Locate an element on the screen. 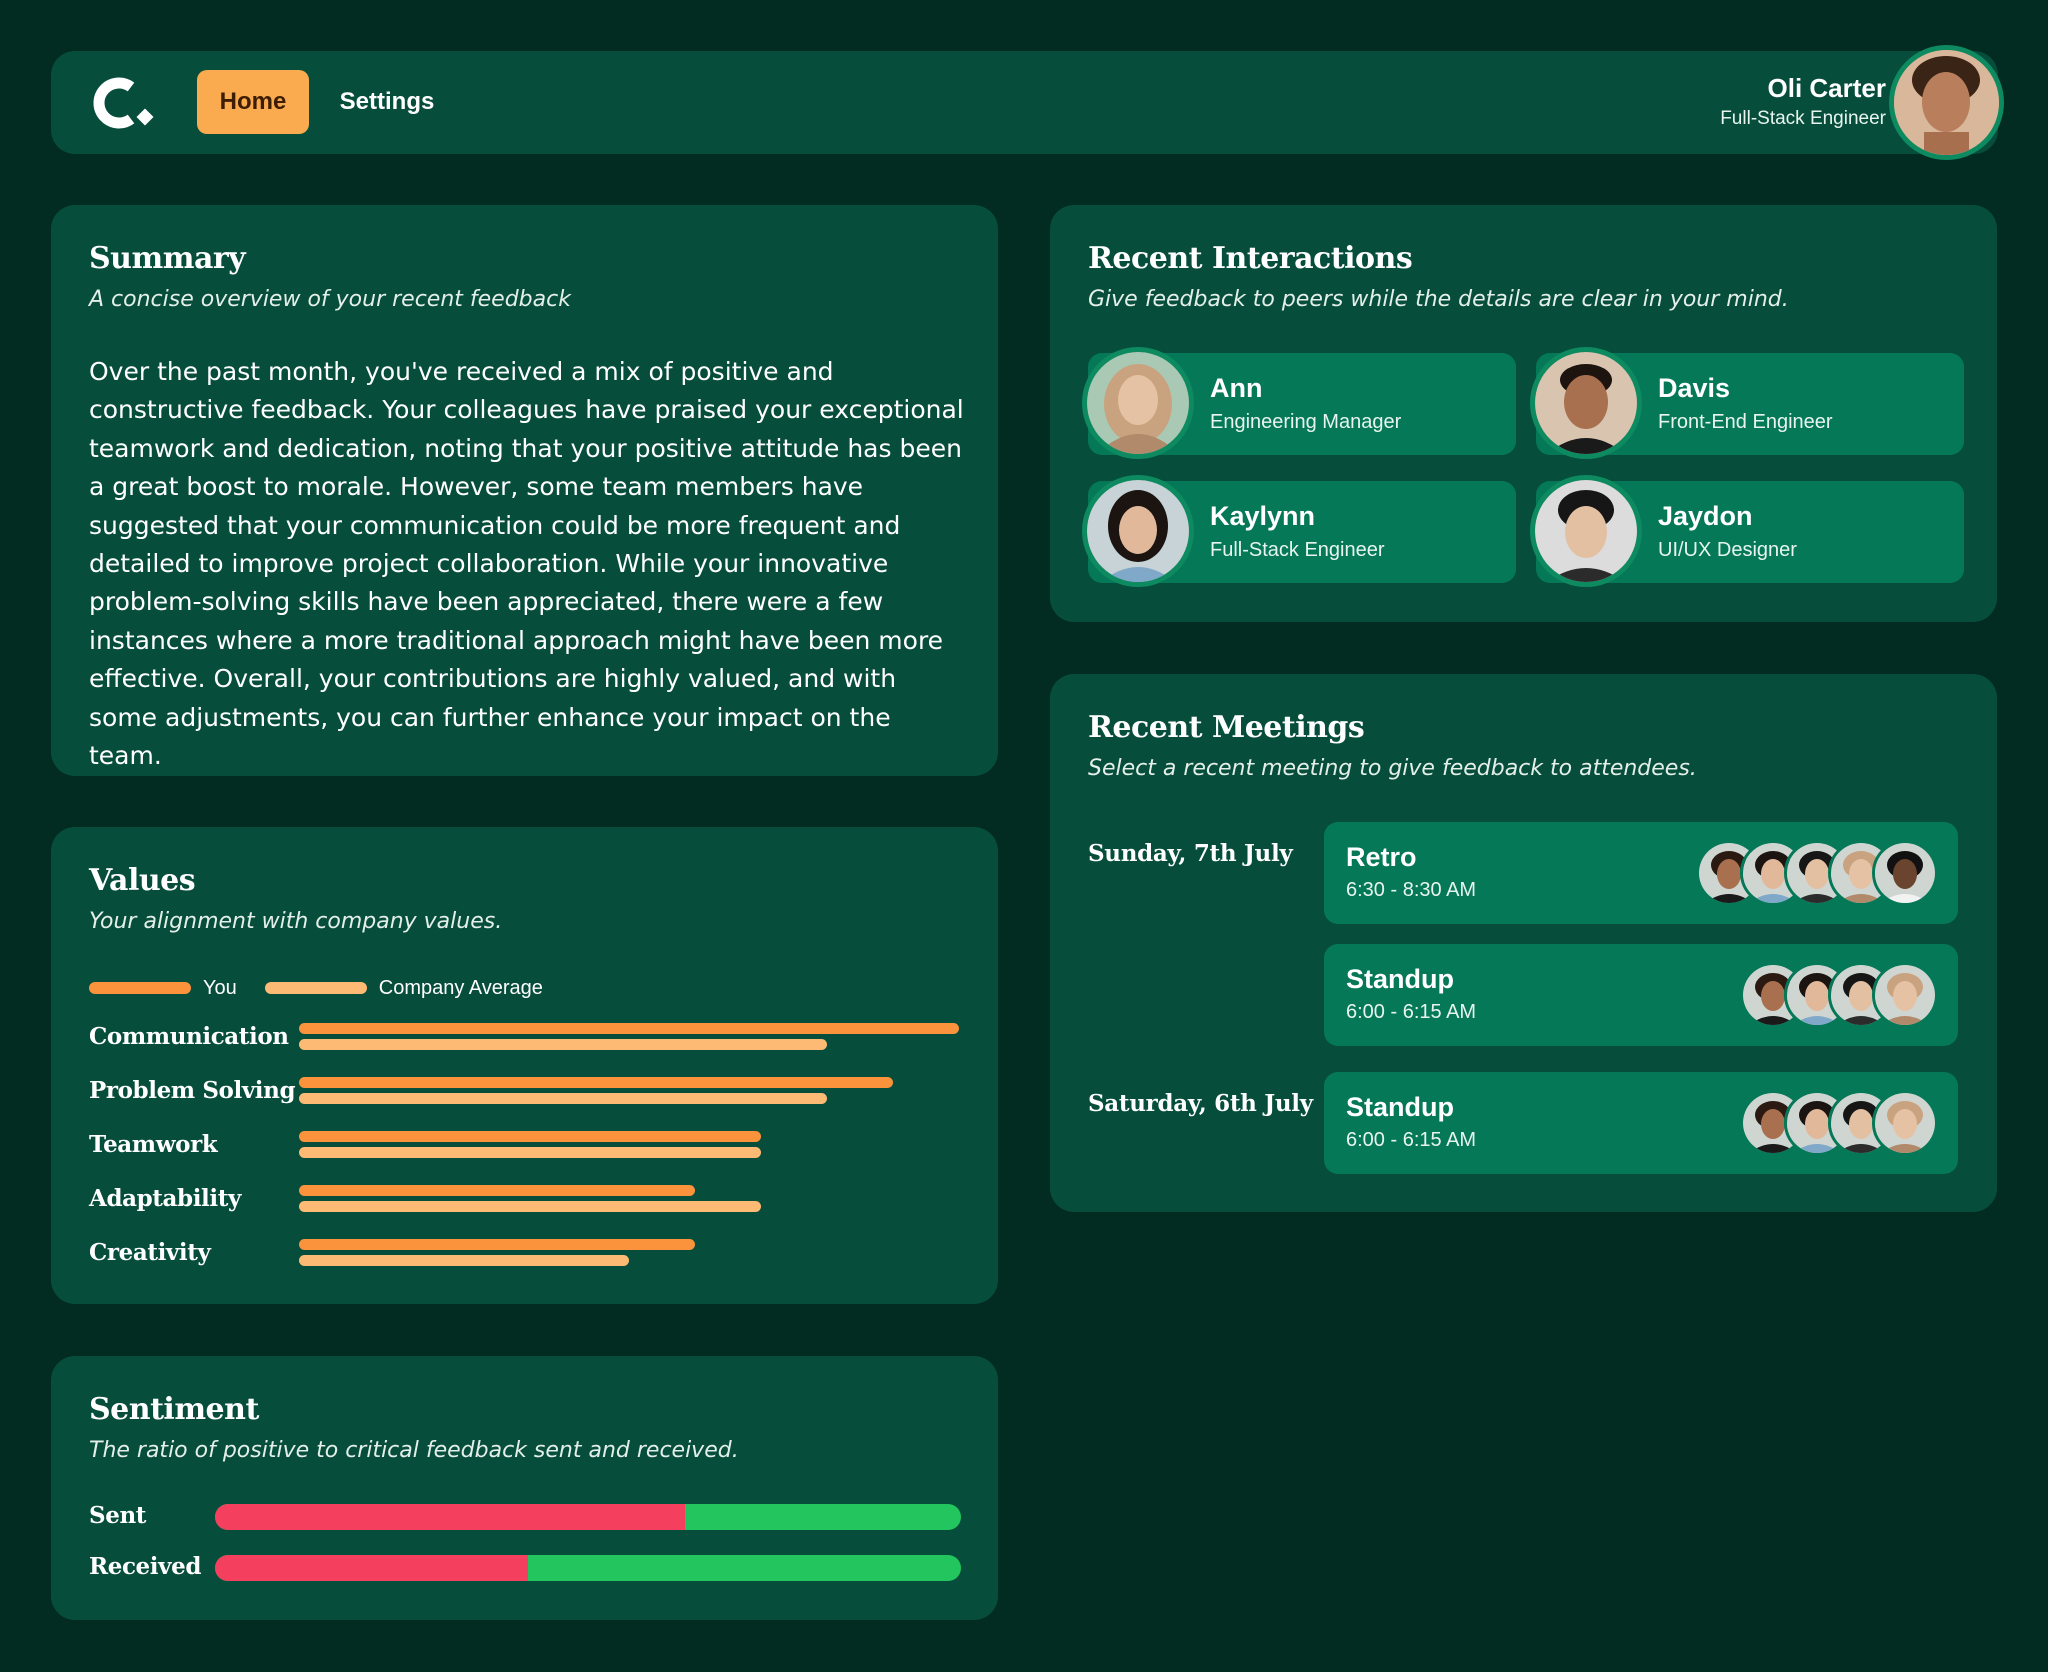  person-name: Ann is located at coordinates (1236, 388).